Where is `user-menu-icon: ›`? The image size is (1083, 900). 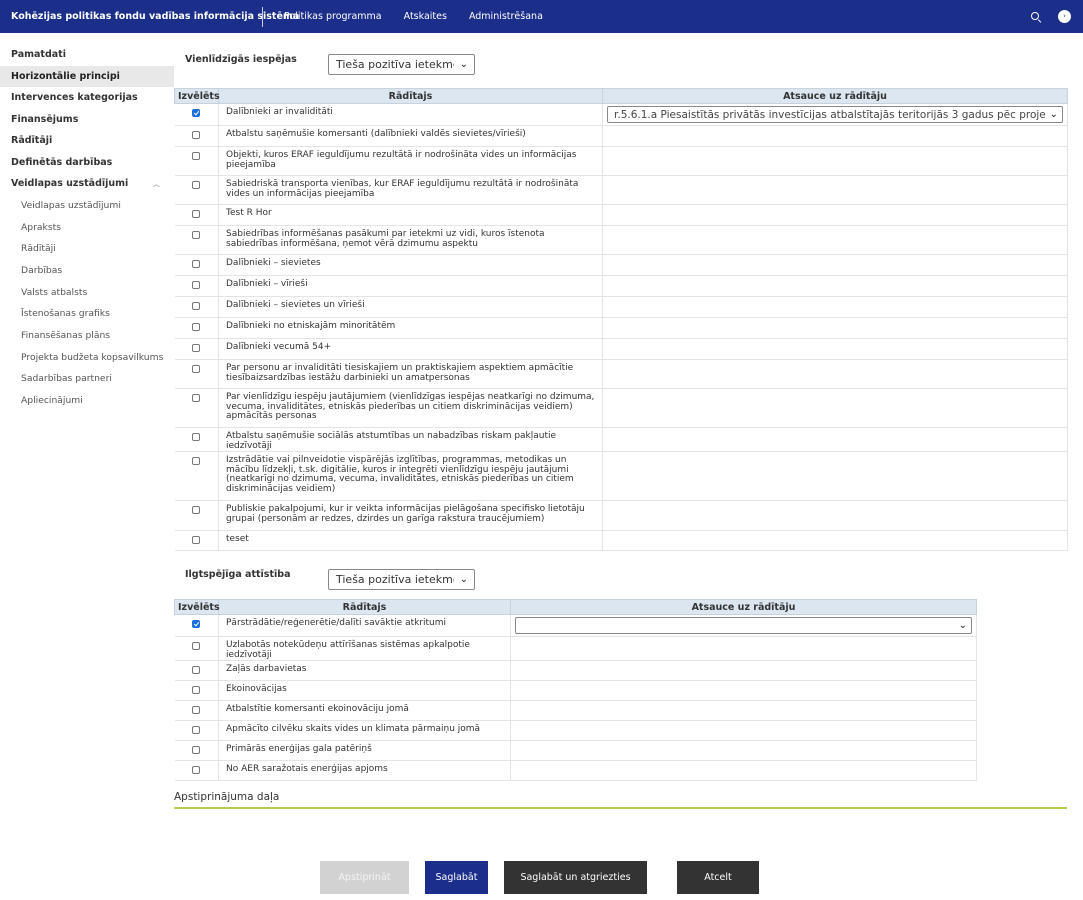 user-menu-icon: › is located at coordinates (1064, 16).